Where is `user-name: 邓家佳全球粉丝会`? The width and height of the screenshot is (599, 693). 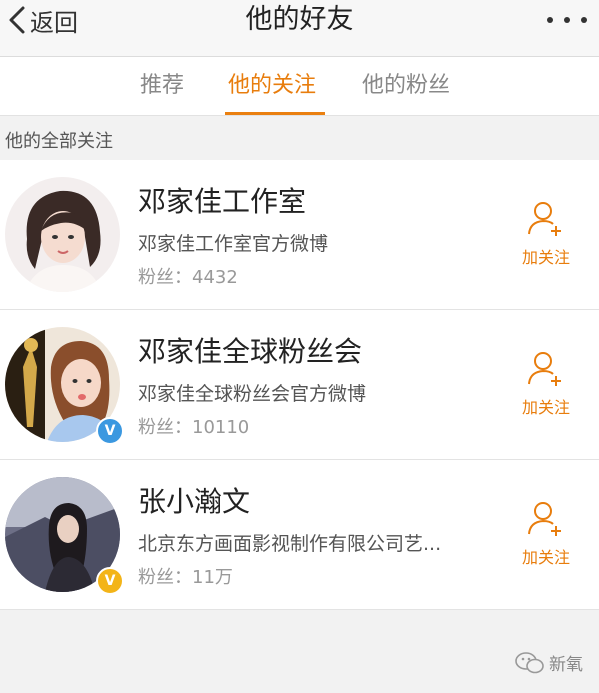
user-name: 邓家佳全球粉丝会 is located at coordinates (250, 352).